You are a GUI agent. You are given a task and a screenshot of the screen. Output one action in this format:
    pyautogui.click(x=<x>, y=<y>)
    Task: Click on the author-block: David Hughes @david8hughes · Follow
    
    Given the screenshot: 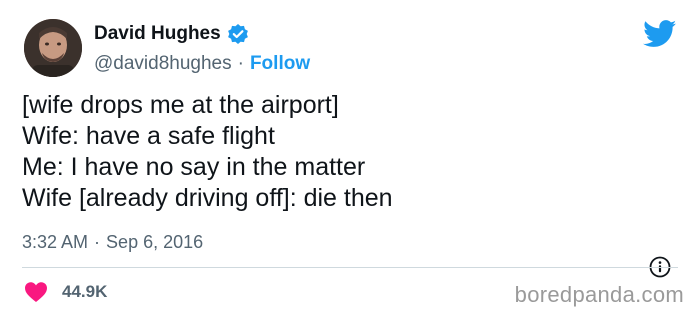 What is the action you would take?
    pyautogui.click(x=202, y=49)
    